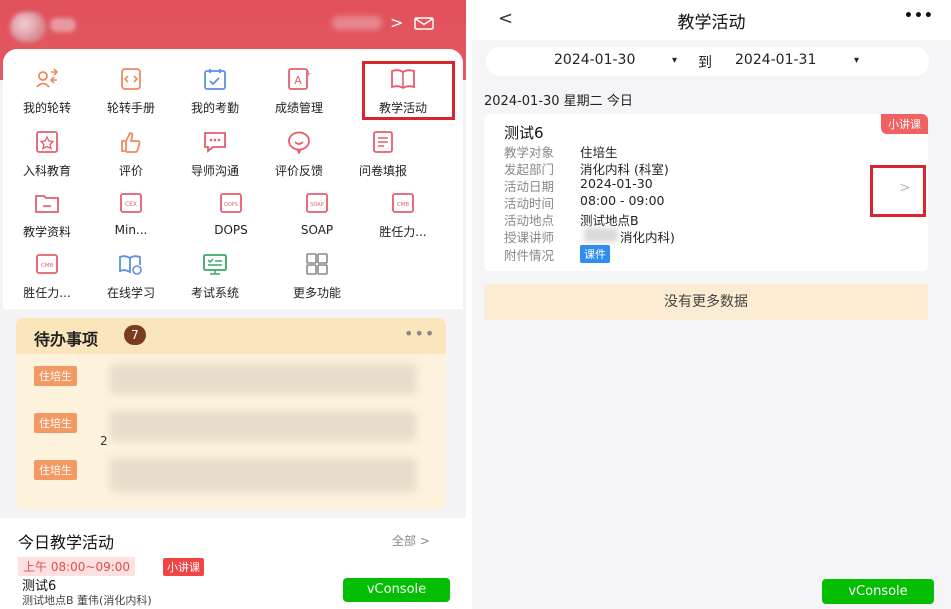  What do you see at coordinates (66, 542) in the screenshot?
I see `section-title: 今日教学活动` at bounding box center [66, 542].